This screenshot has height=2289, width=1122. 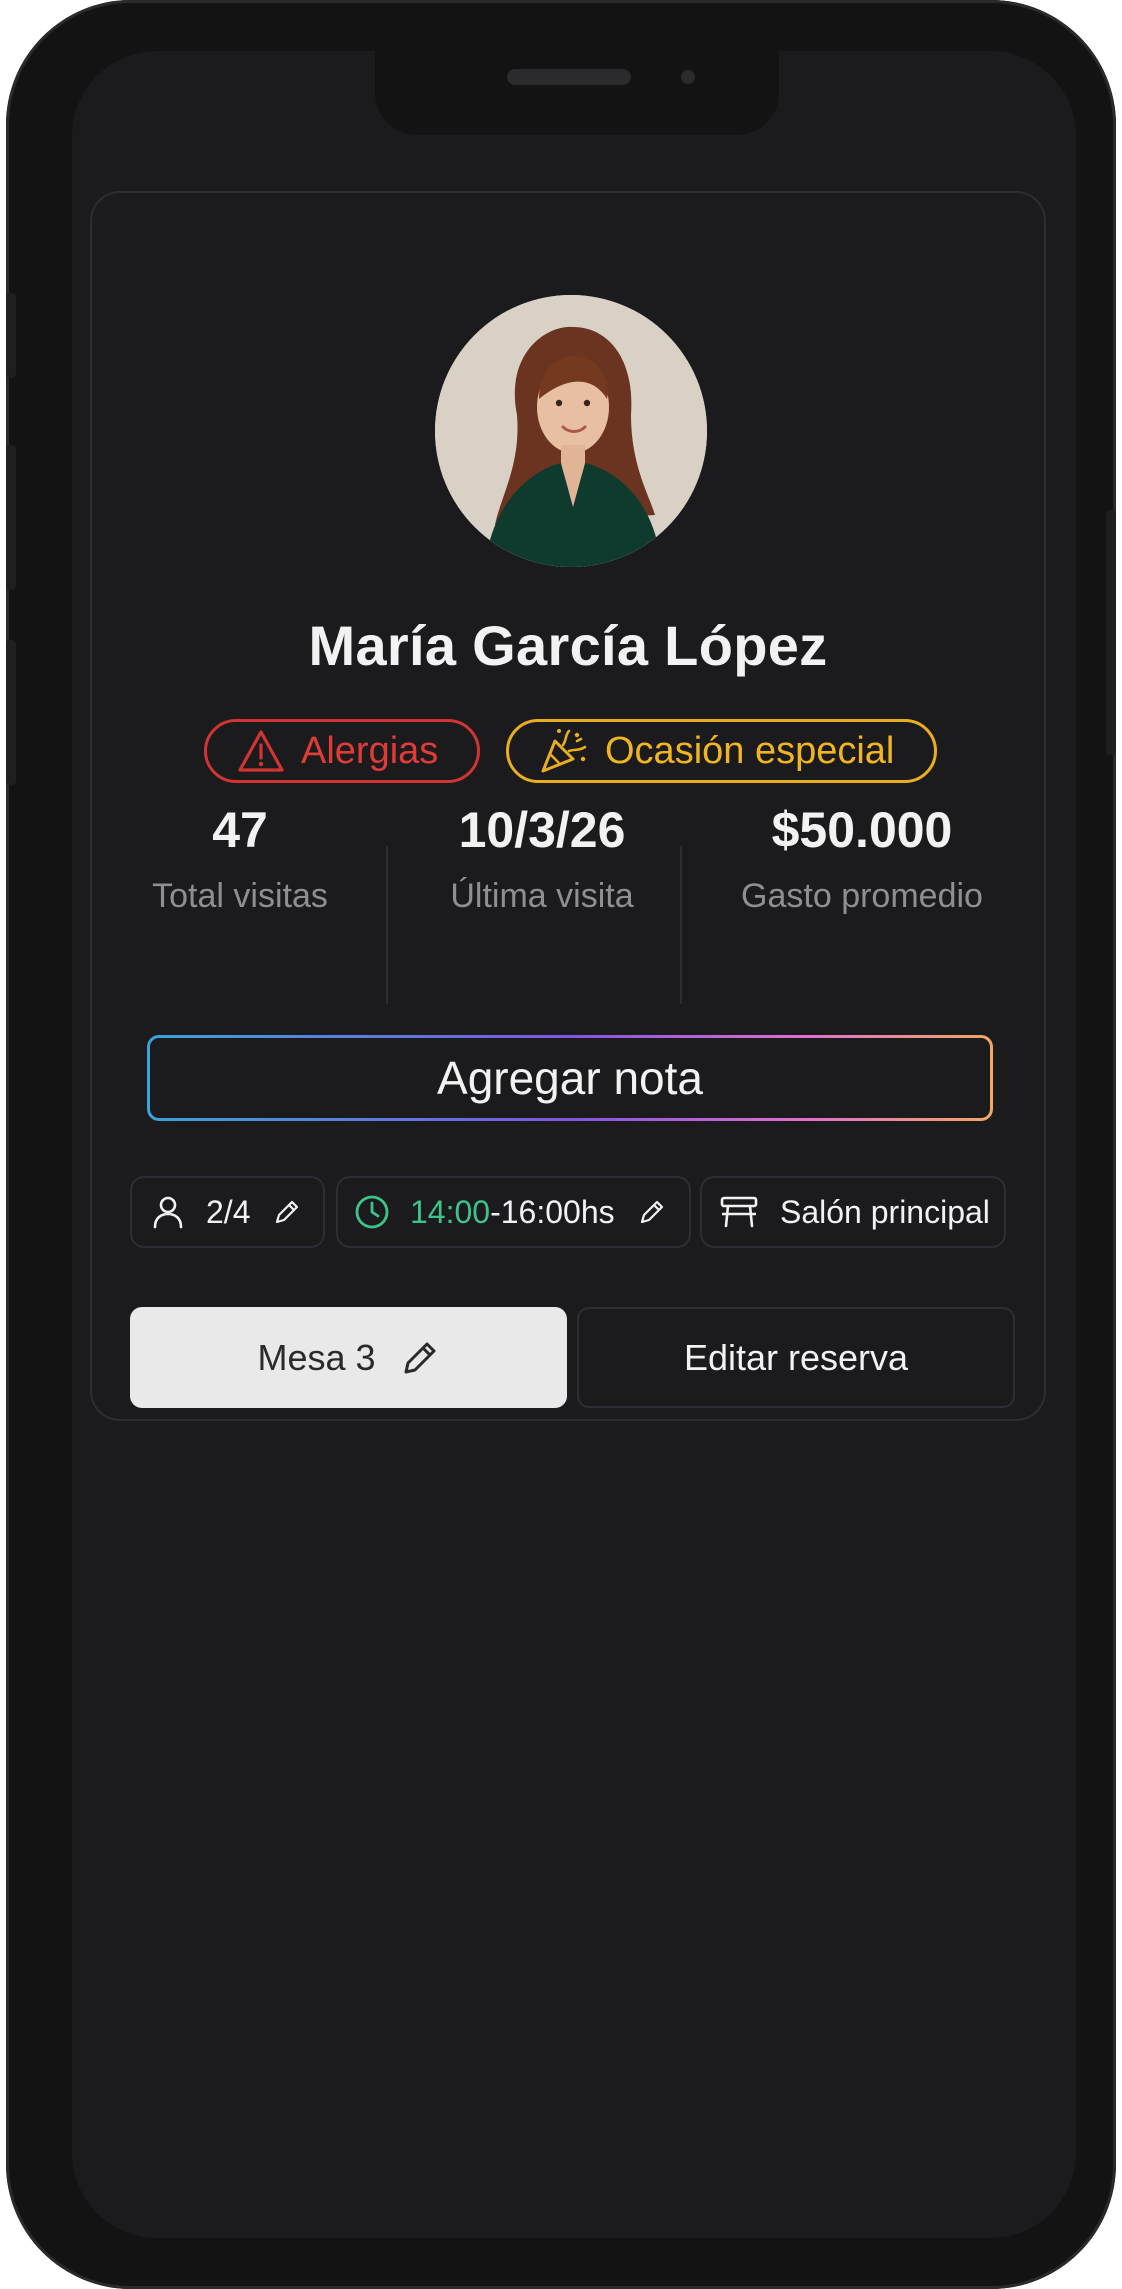 I want to click on clock-icon, so click(x=372, y=1212).